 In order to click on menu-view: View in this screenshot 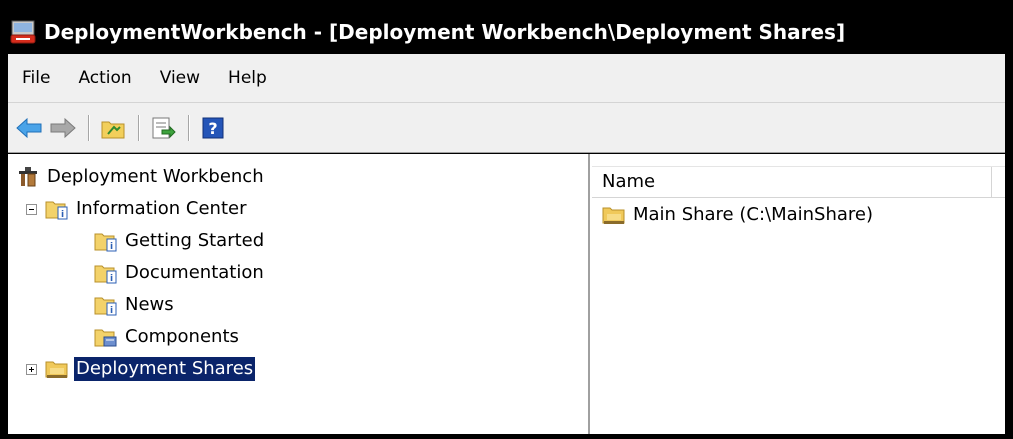, I will do `click(180, 78)`.